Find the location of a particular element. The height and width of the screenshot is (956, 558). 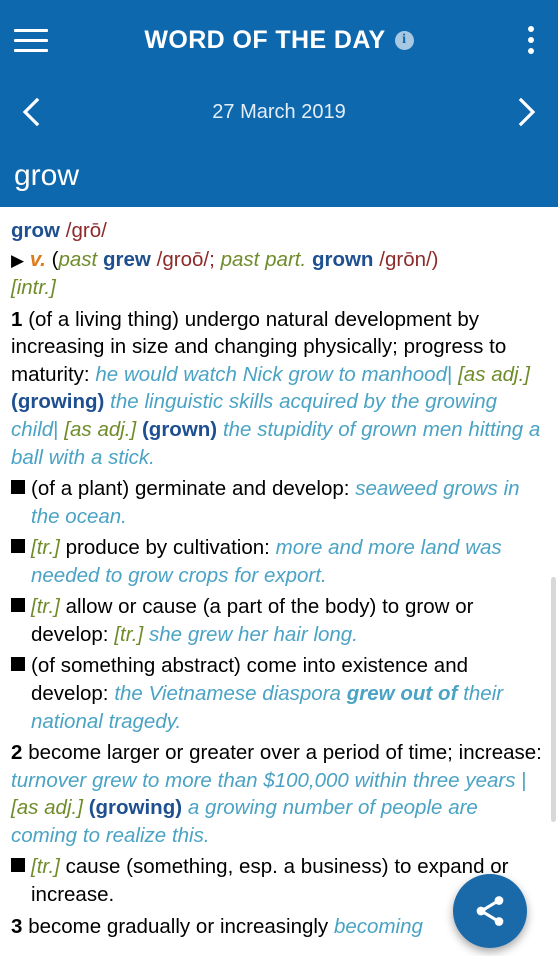

date-navigation-bar: 27 March 2019 is located at coordinates (279, 112).